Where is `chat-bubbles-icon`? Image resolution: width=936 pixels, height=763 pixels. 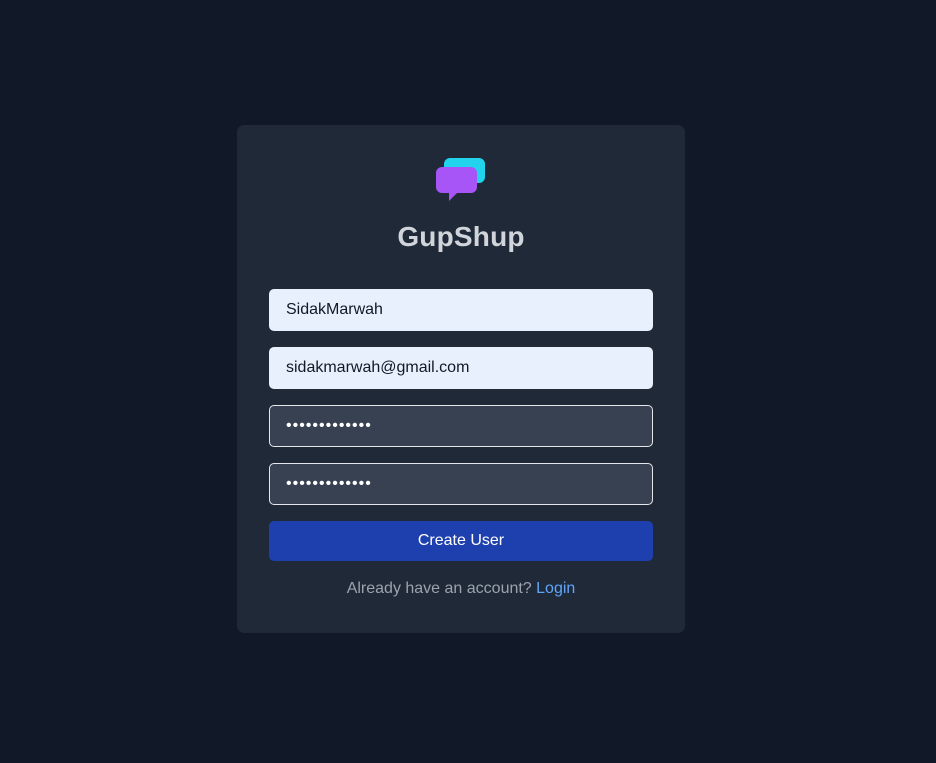
chat-bubbles-icon is located at coordinates (460, 179).